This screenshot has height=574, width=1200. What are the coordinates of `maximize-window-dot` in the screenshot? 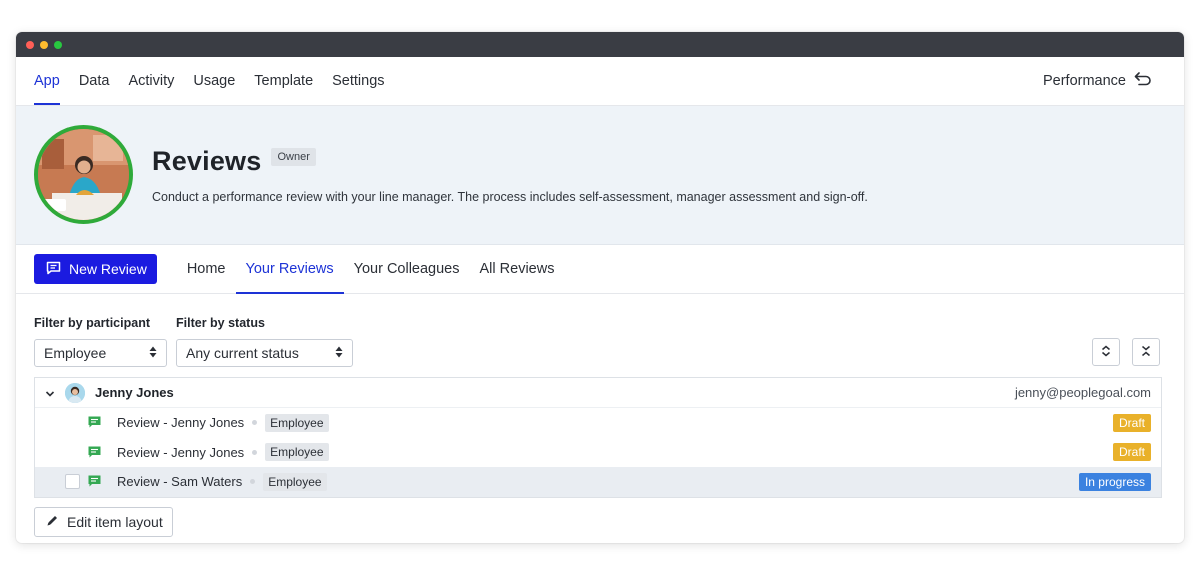 It's located at (58, 44).